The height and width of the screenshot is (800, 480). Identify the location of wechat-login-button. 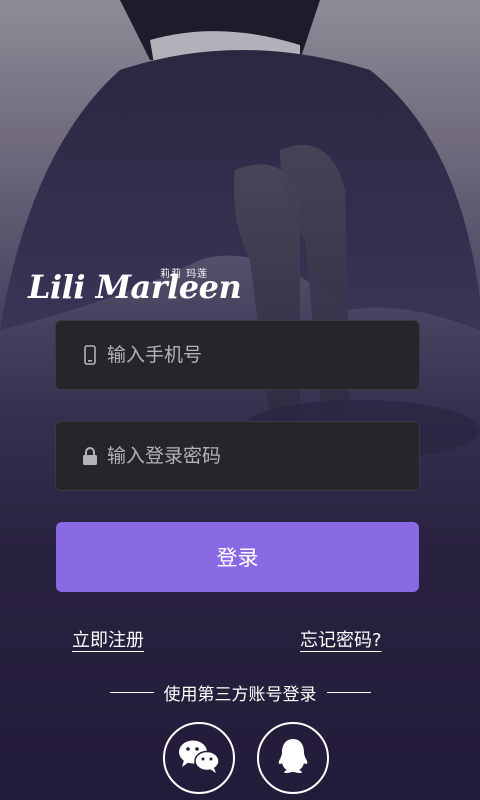
(199, 758).